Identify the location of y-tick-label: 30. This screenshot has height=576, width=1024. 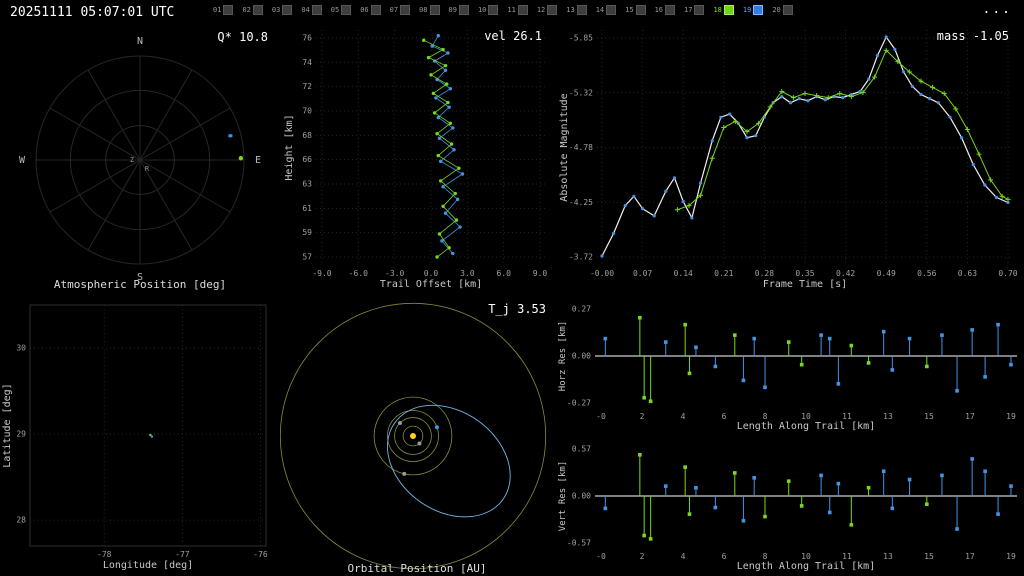
(21, 348).